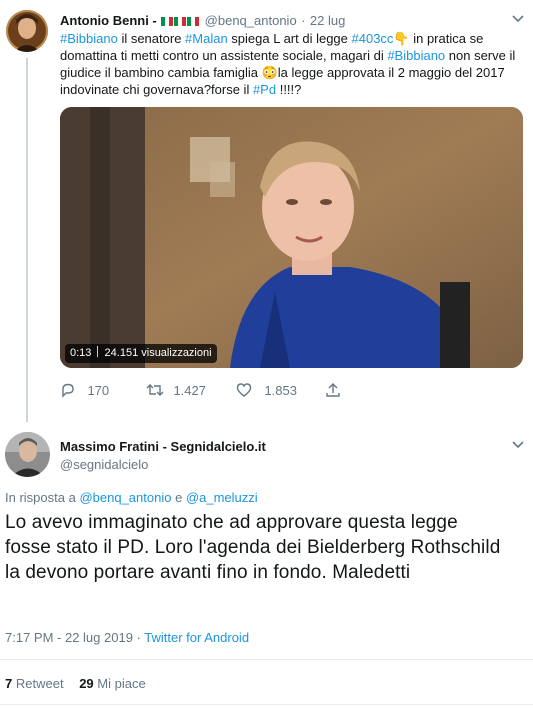 This screenshot has height=708, width=533. I want to click on reply-source: Twitter for Android, so click(196, 637).